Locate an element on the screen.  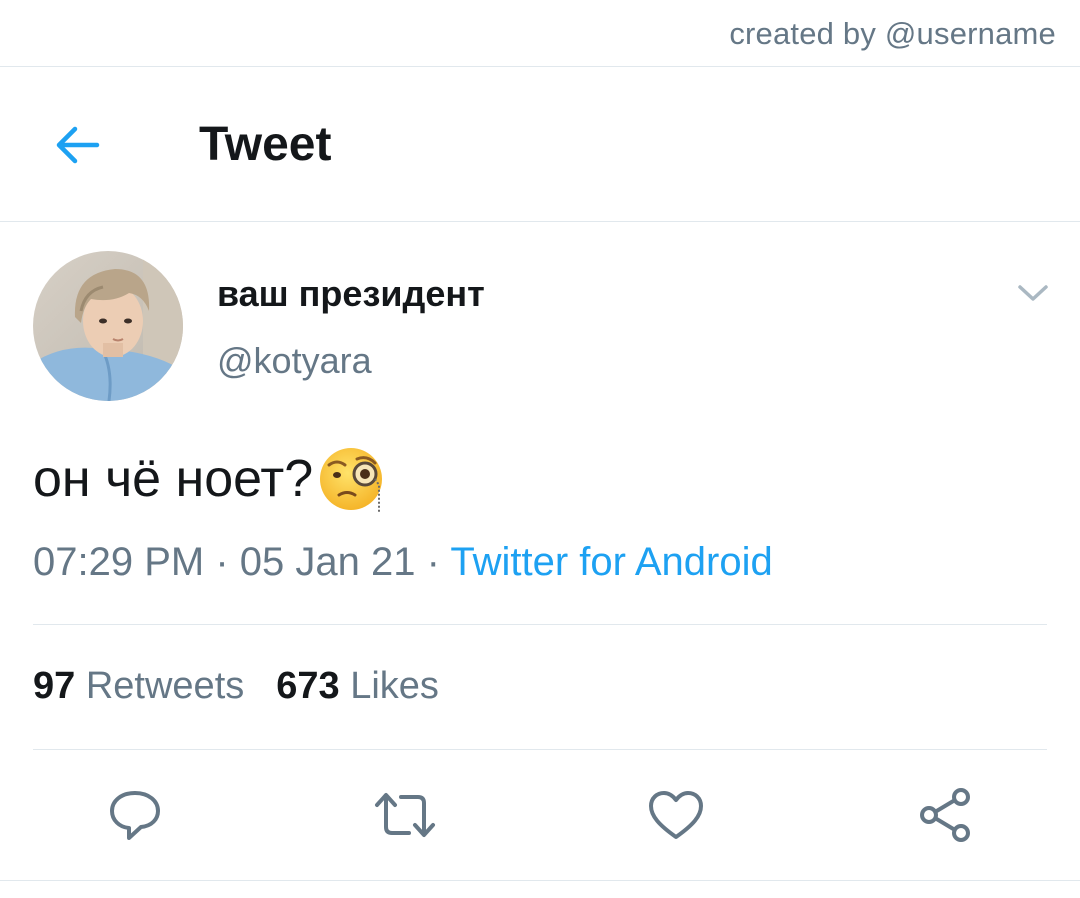
more-options-button is located at coordinates (1033, 293).